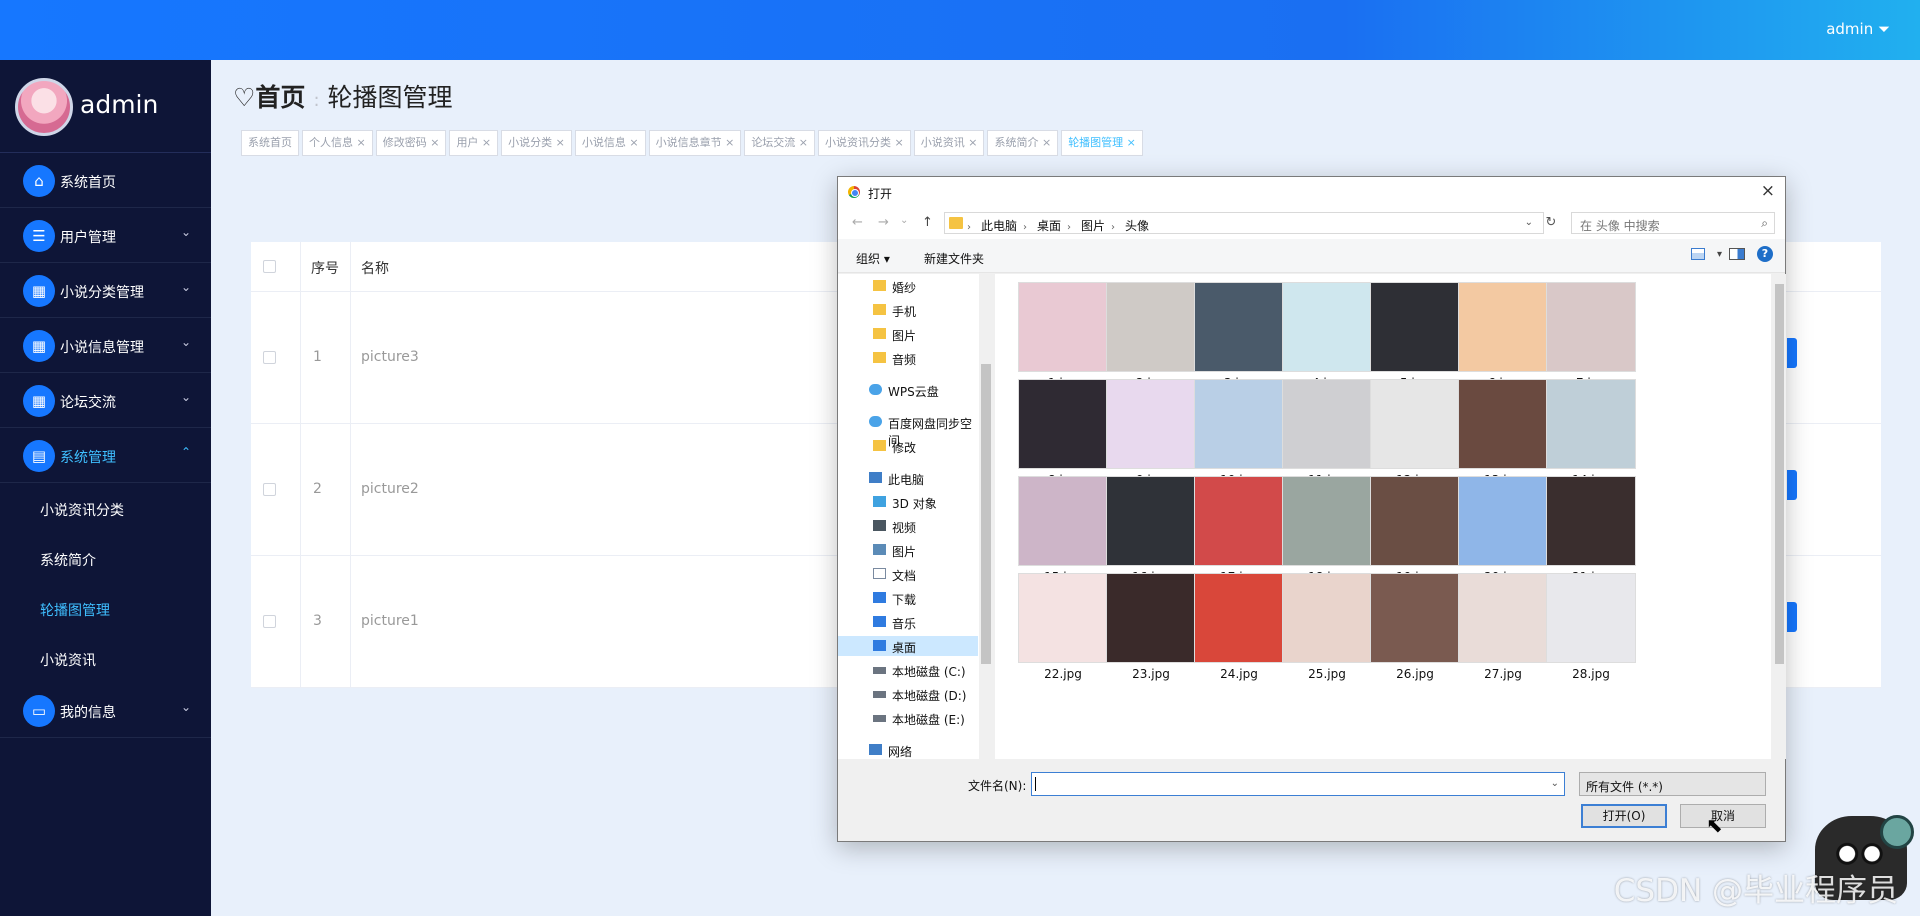  I want to click on nav-tree-item: 此电脑, so click(908, 478).